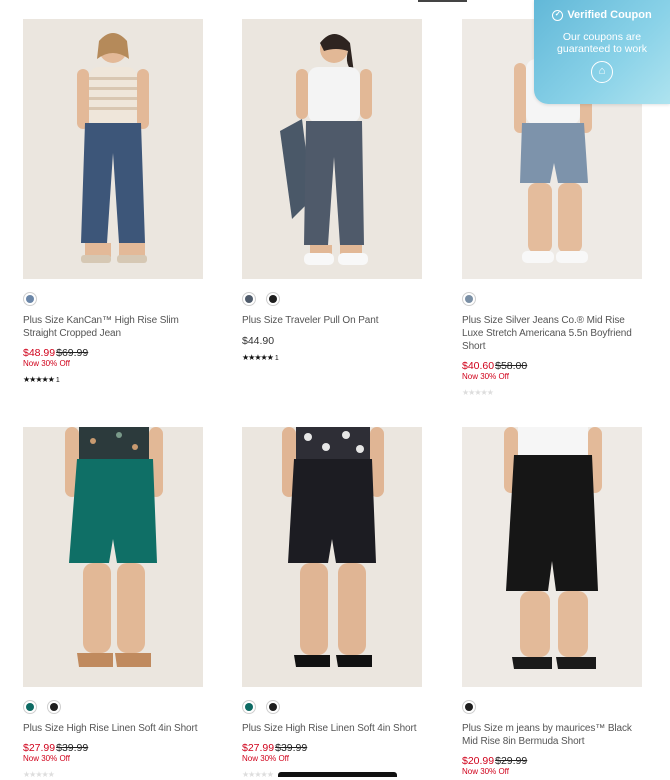  What do you see at coordinates (602, 43) in the screenshot?
I see `coupon-subtitle: Our coupons are guaranteed to work` at bounding box center [602, 43].